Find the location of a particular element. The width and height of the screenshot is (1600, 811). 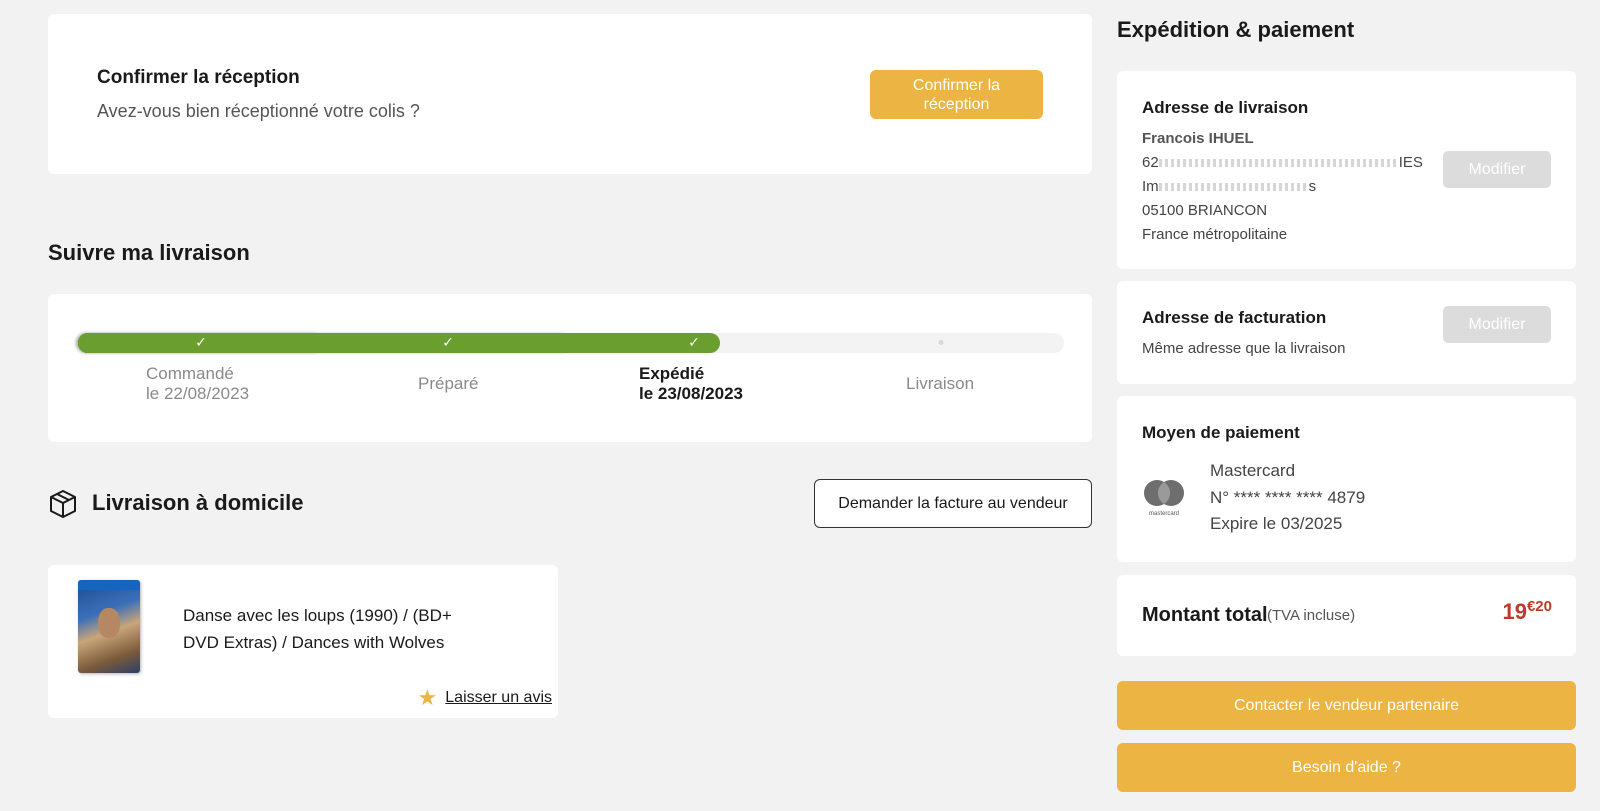

card-expiry: Expire le 03/2025 is located at coordinates (1276, 523).